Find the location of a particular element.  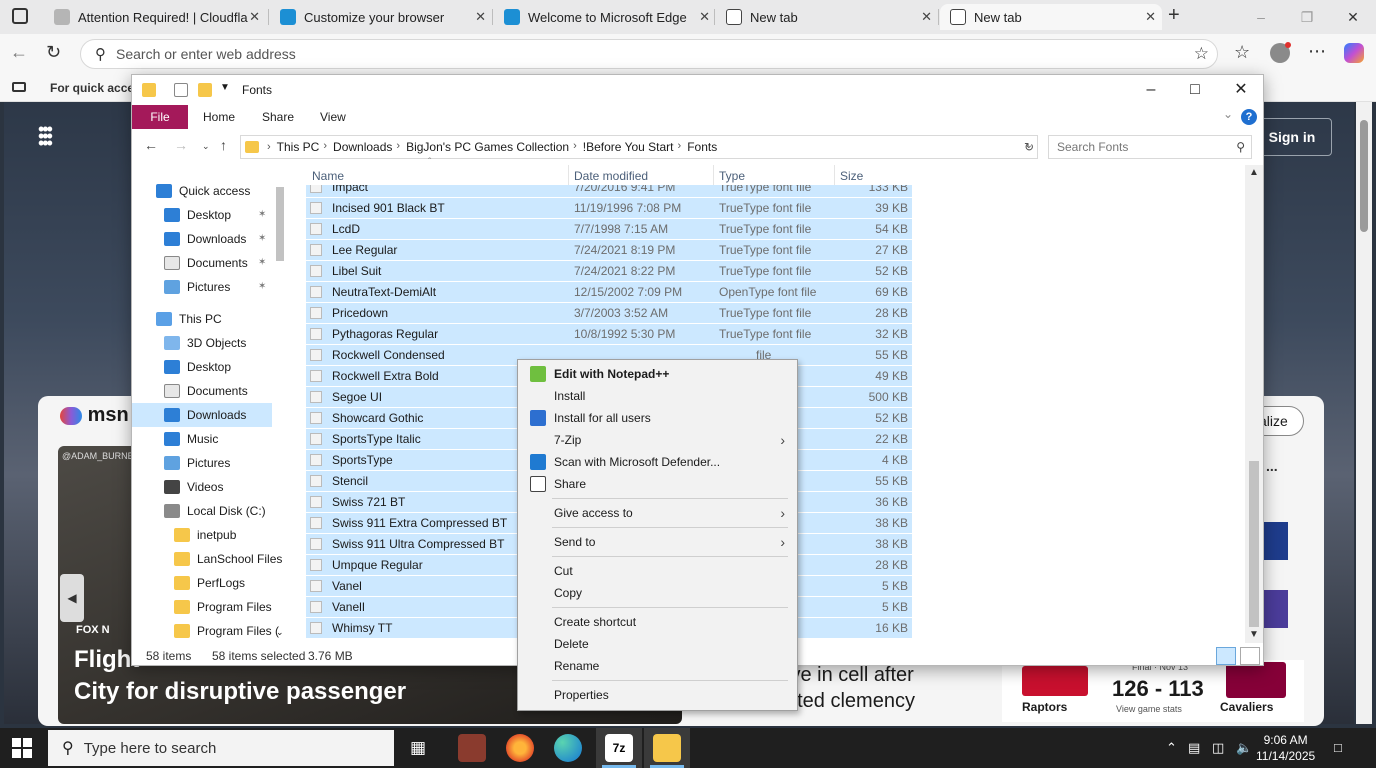

page-scroll-thumb is located at coordinates (1364, 176).